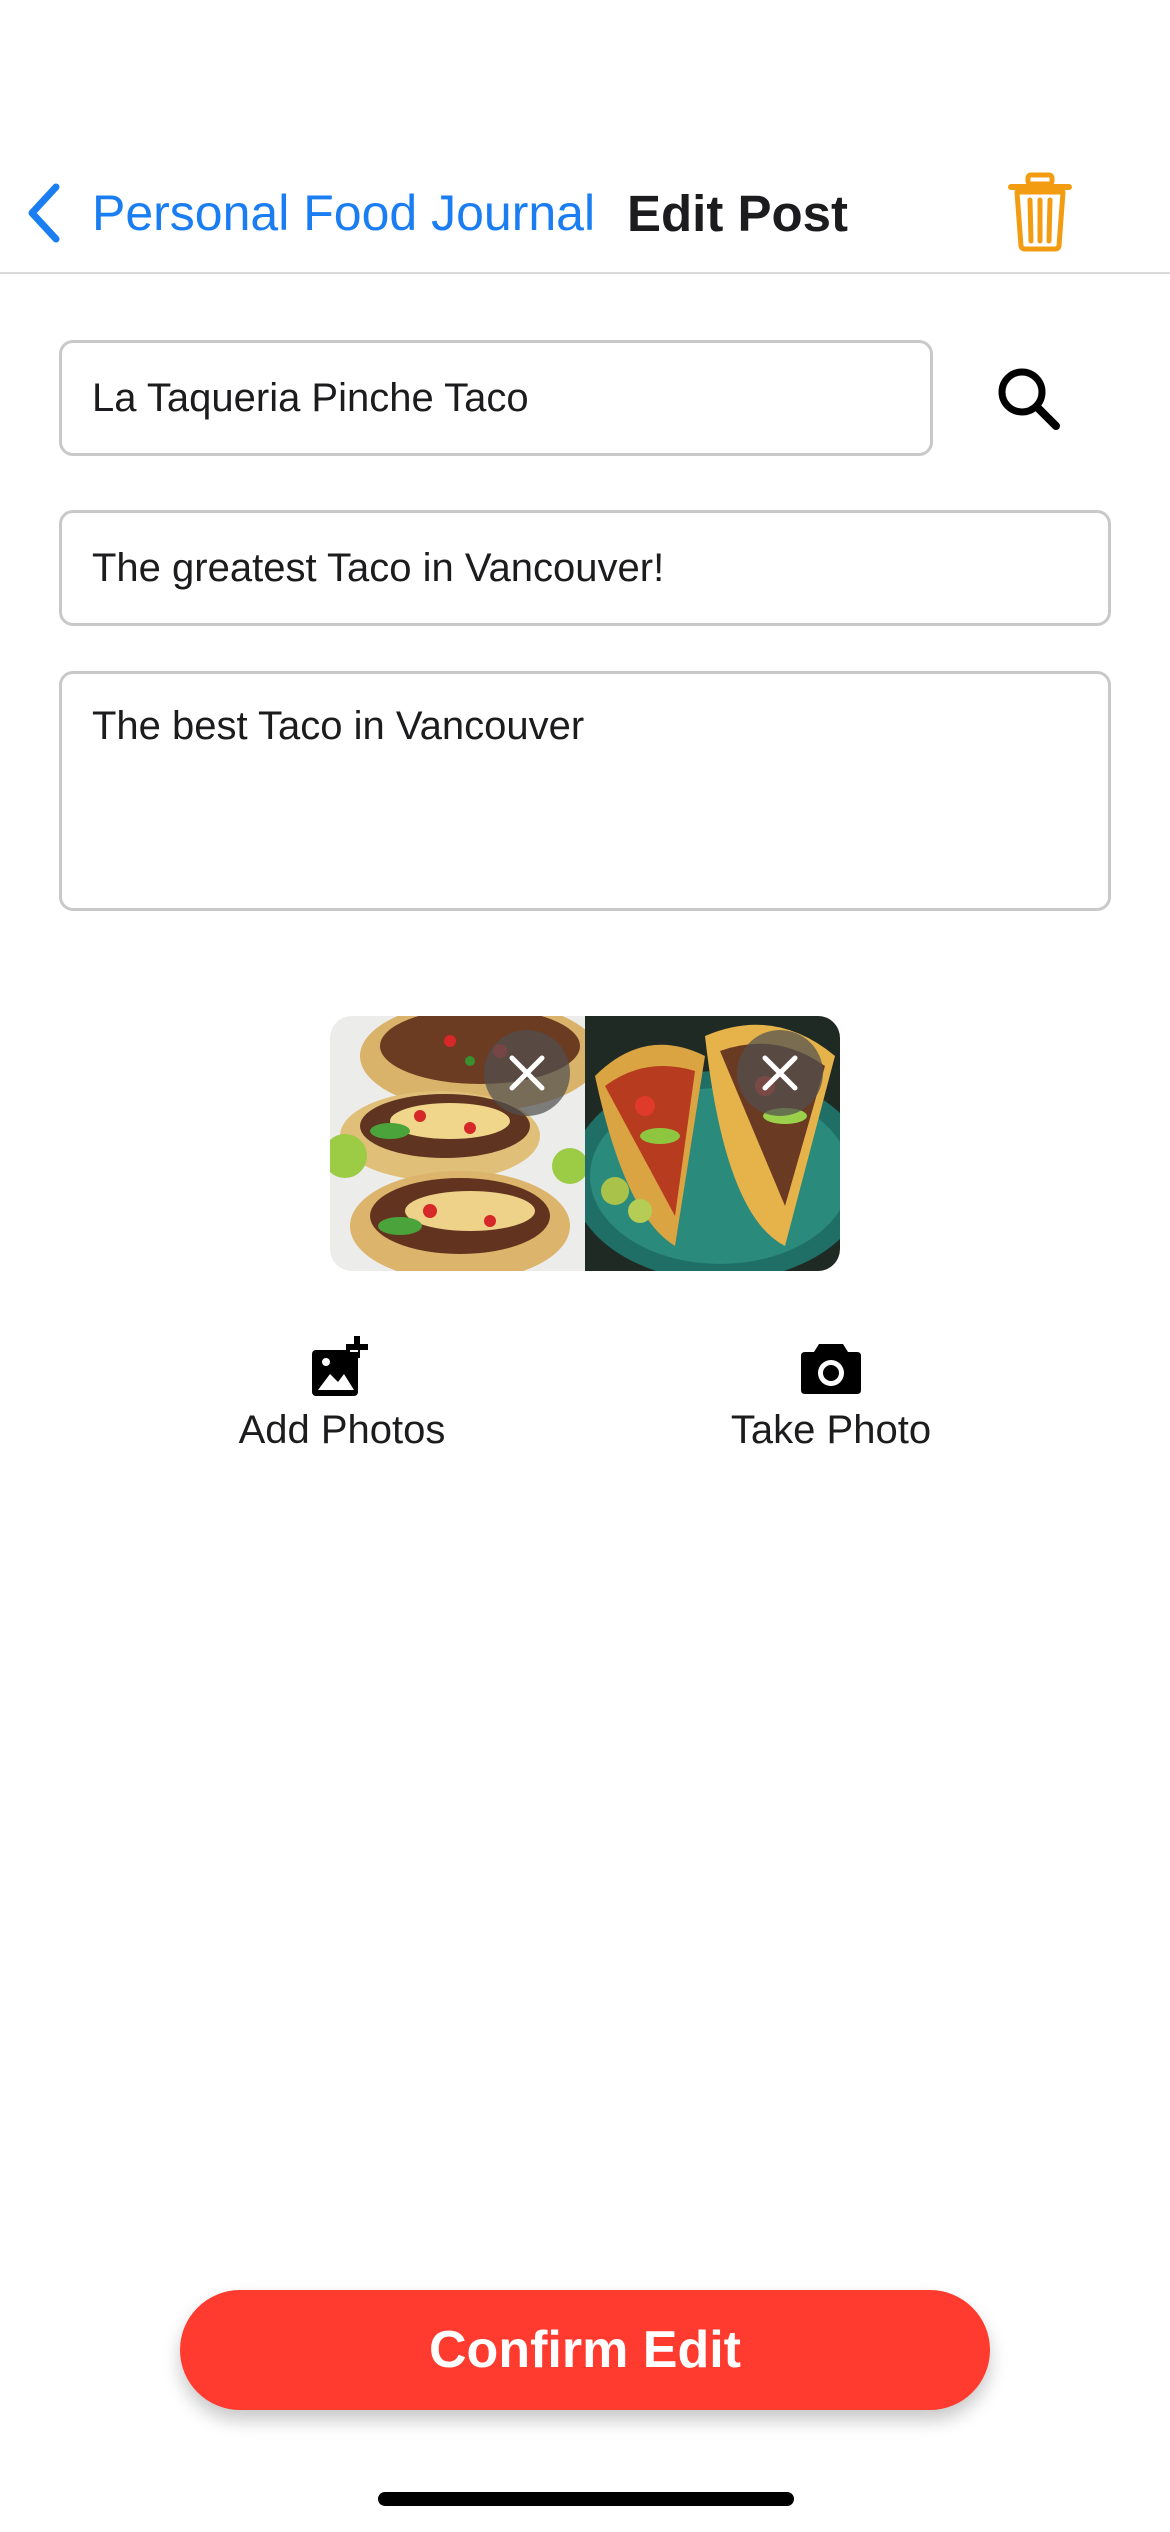 The width and height of the screenshot is (1170, 2532). Describe the element at coordinates (585, 2350) in the screenshot. I see `confirm-edit-button: Confirm Edit` at that location.